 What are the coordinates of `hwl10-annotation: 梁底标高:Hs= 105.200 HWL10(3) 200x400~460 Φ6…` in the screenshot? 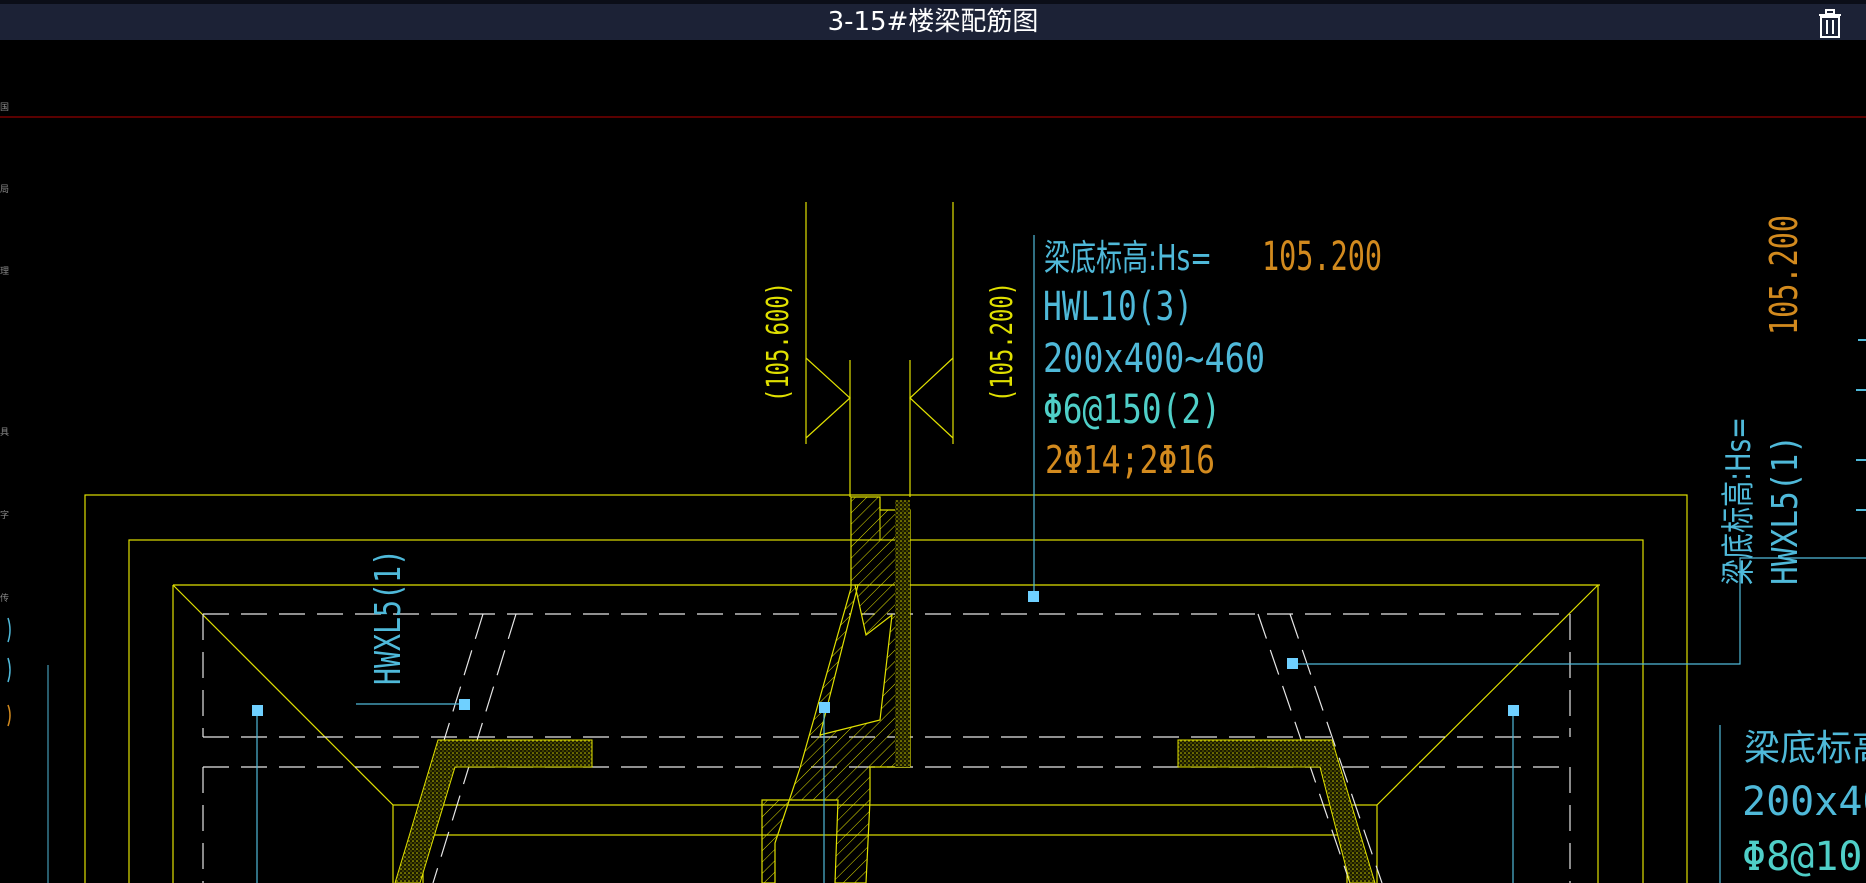 It's located at (1207, 415).